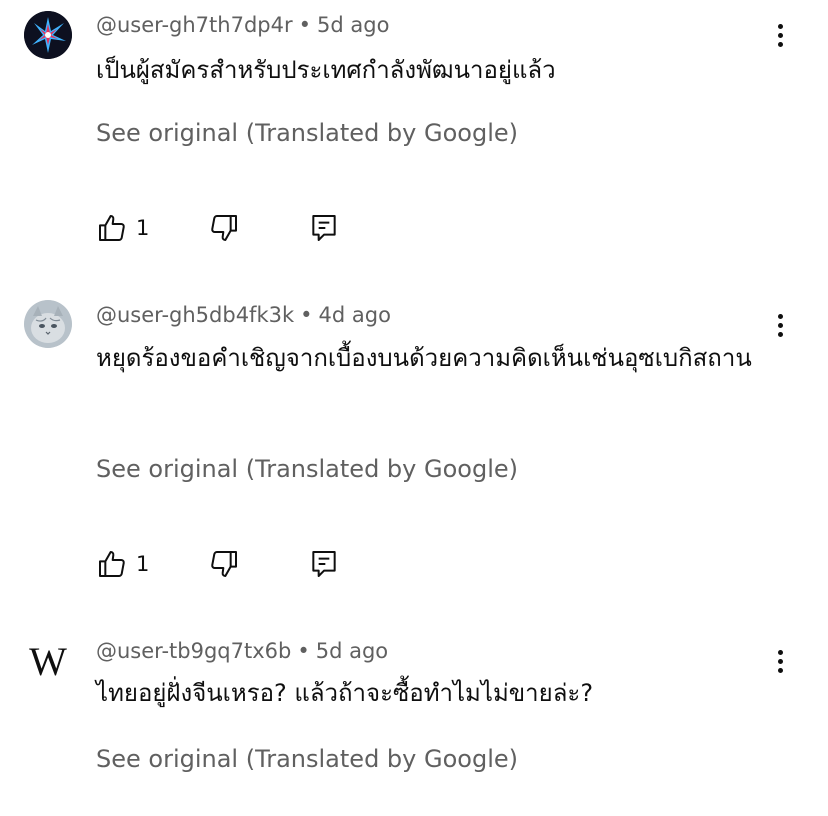 The image size is (828, 816). I want to click on comment-meta: @user-tb9gq7tx6b • 5d ago, so click(242, 651).